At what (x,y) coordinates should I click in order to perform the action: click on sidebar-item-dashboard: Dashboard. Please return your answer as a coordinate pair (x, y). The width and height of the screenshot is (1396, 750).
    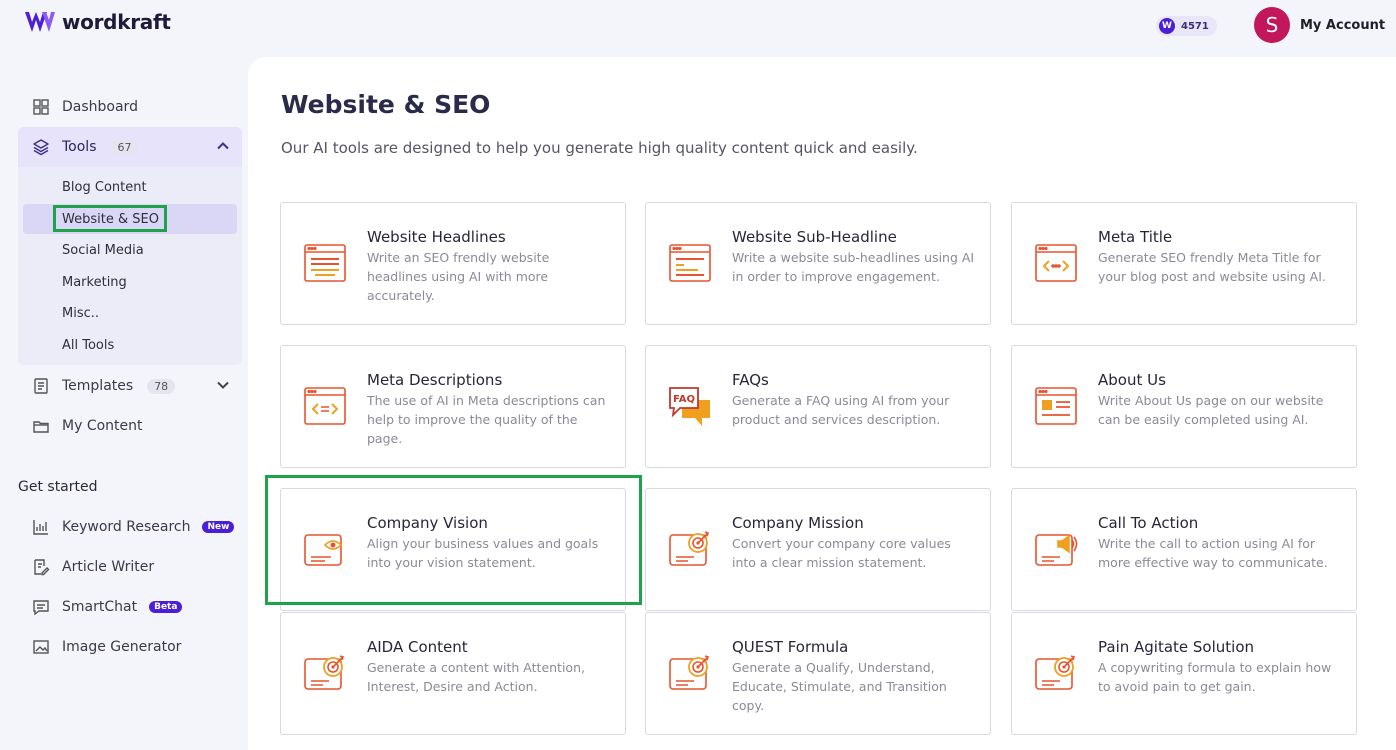
    Looking at the image, I should click on (130, 107).